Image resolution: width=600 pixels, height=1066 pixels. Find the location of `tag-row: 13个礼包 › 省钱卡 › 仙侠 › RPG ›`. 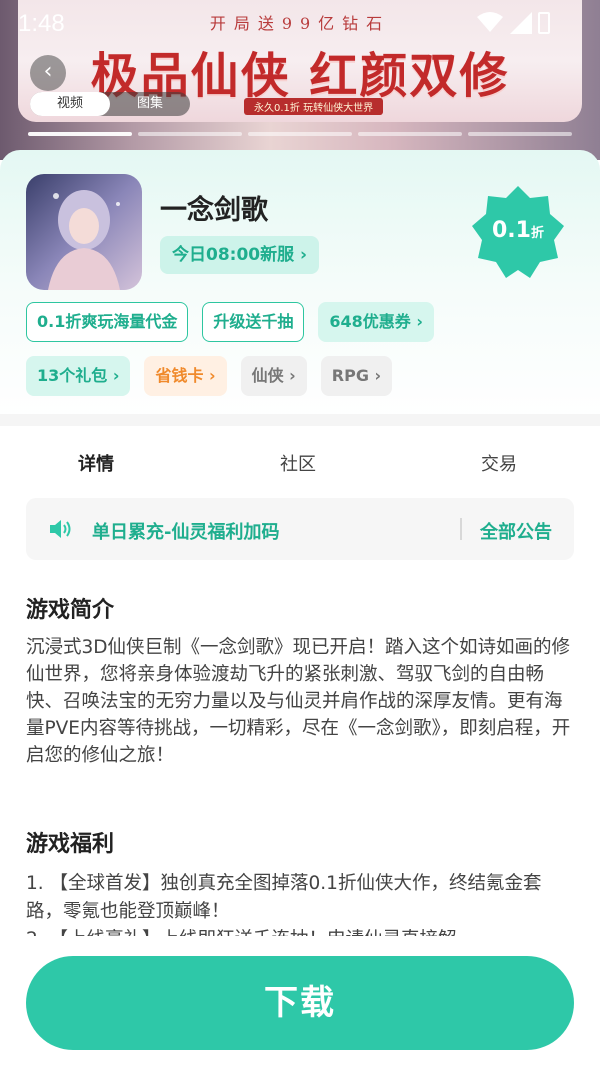

tag-row: 13个礼包 › 省钱卡 › 仙侠 › RPG › is located at coordinates (306, 376).